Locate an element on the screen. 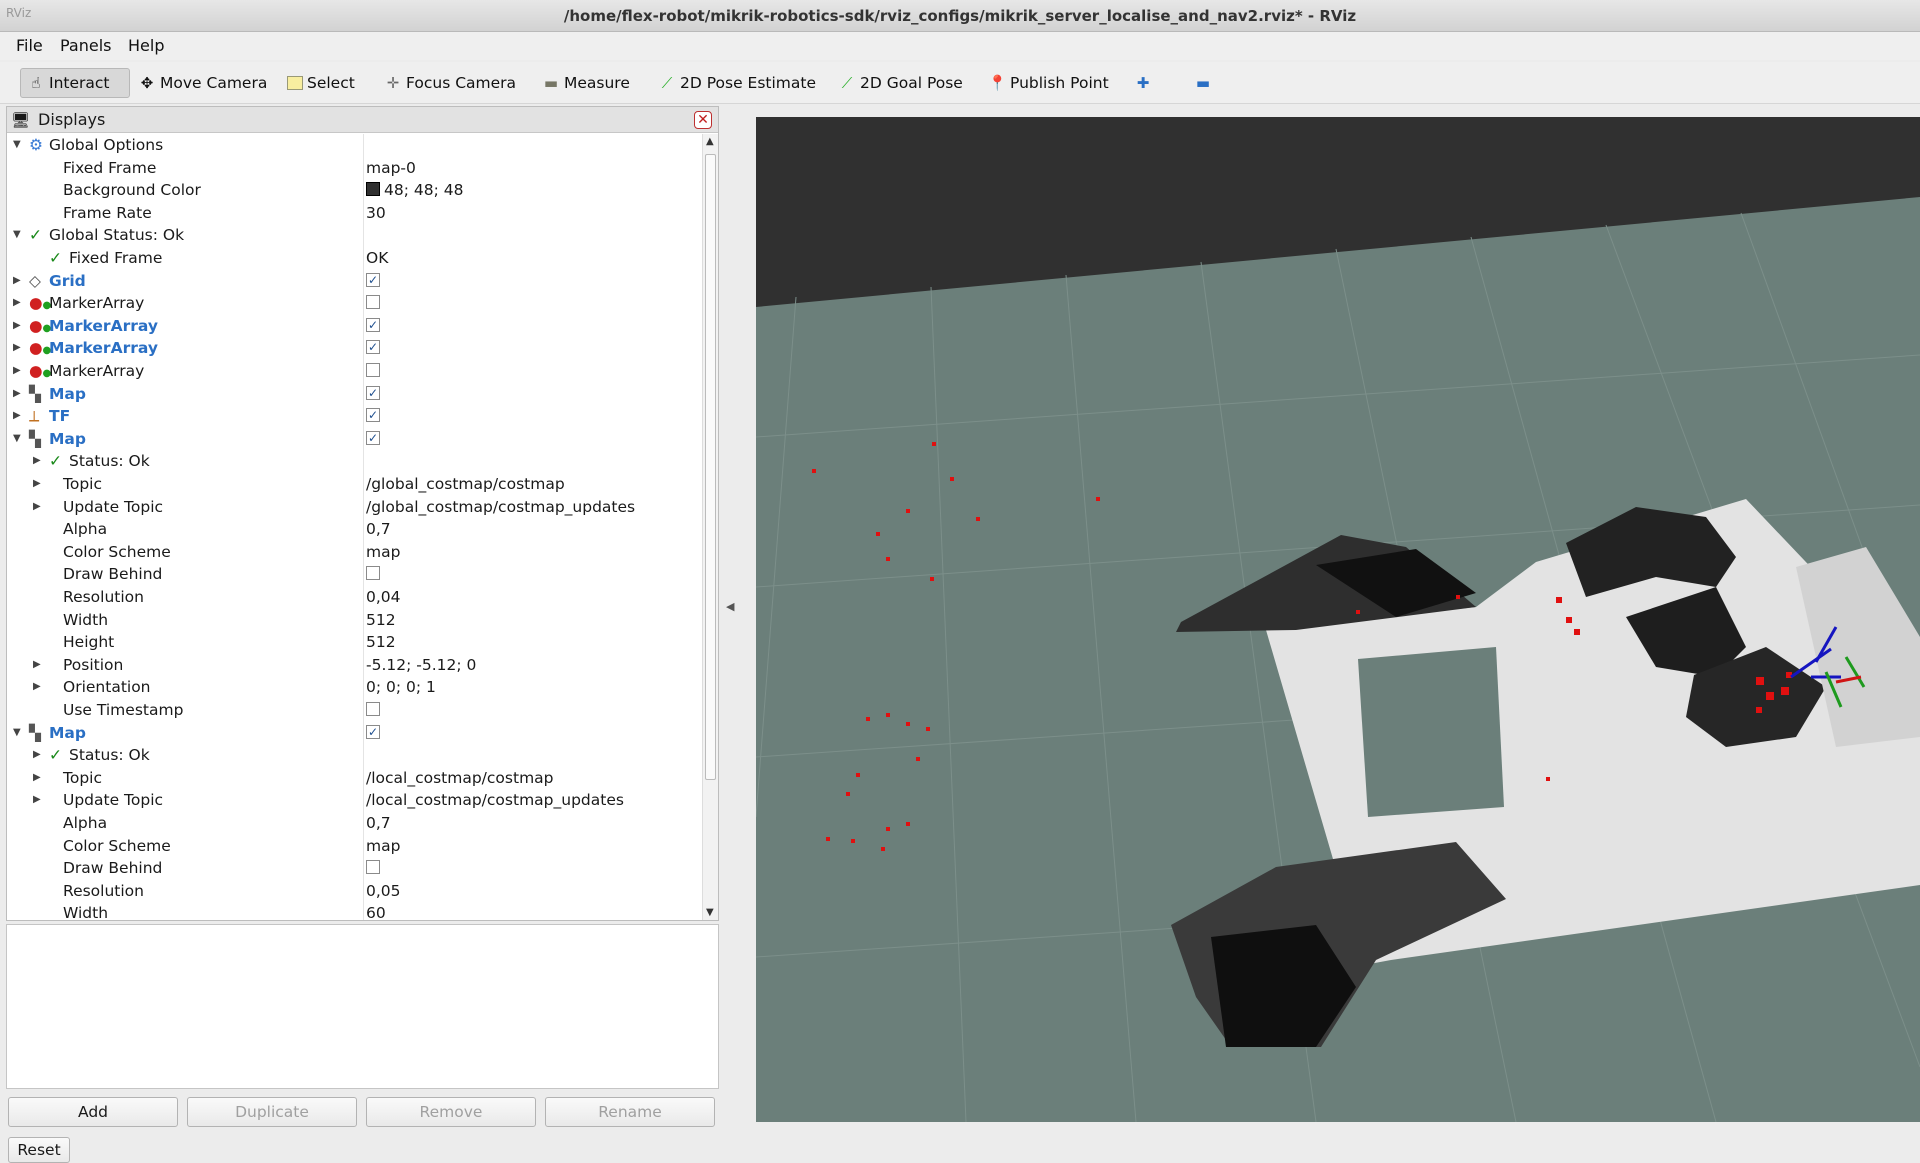 The width and height of the screenshot is (1920, 1163). property-value-cell: /global_costmap/costmap_updates is located at coordinates (500, 507).